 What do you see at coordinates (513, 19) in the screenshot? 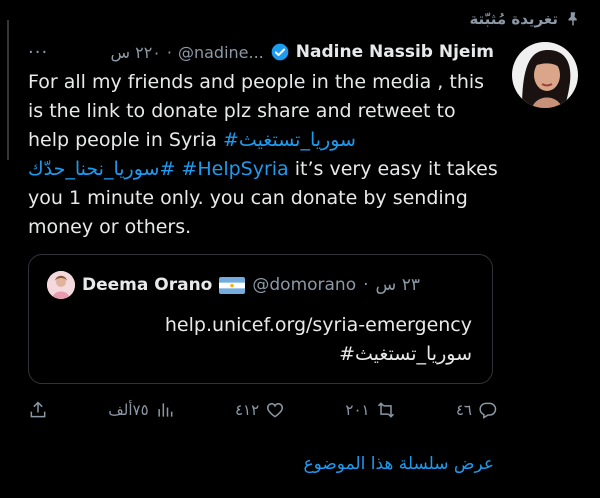
I see `pinned-text: تغريدة مُثبّتة` at bounding box center [513, 19].